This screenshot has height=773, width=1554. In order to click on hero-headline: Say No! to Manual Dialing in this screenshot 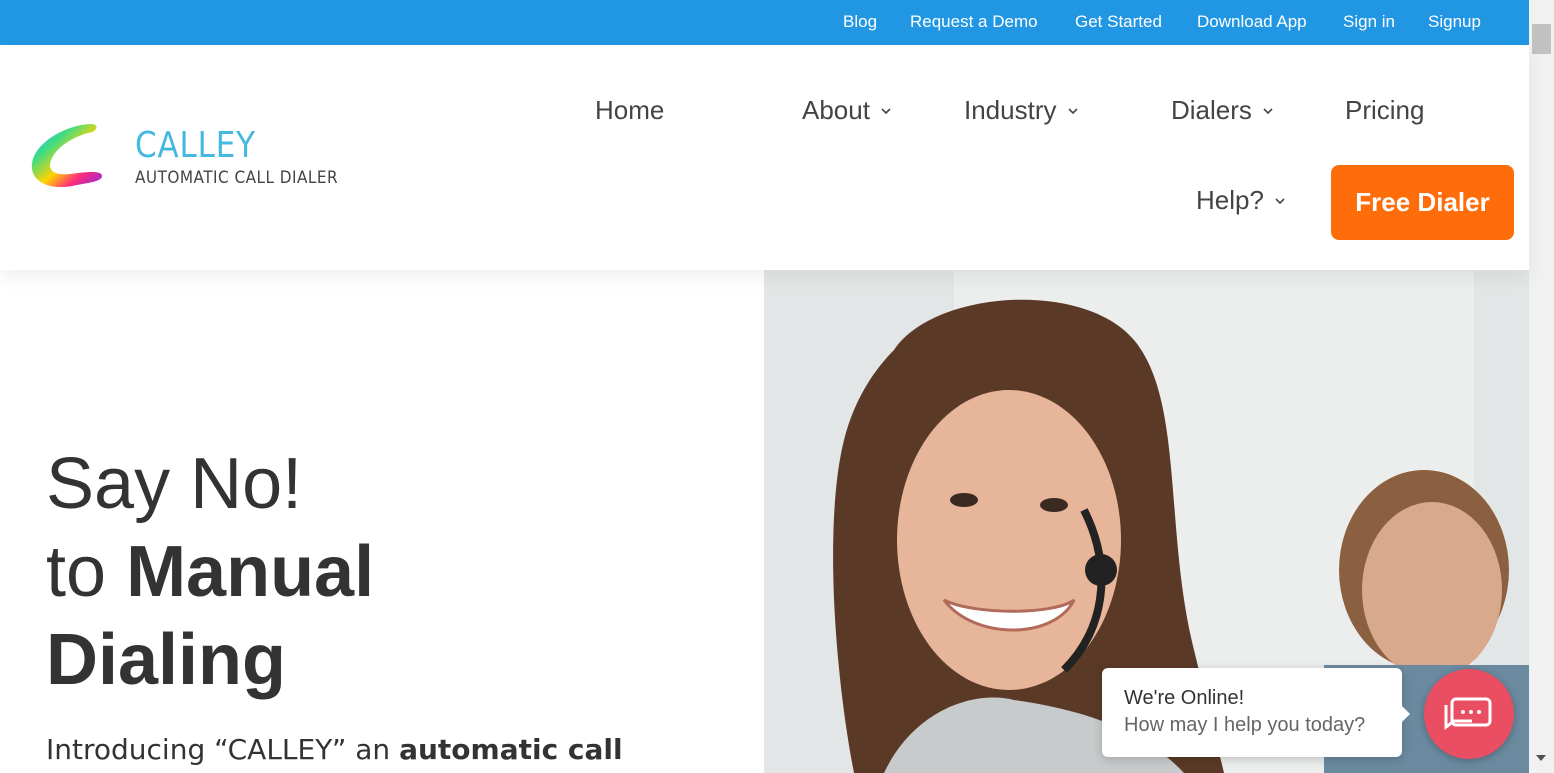, I will do `click(210, 572)`.